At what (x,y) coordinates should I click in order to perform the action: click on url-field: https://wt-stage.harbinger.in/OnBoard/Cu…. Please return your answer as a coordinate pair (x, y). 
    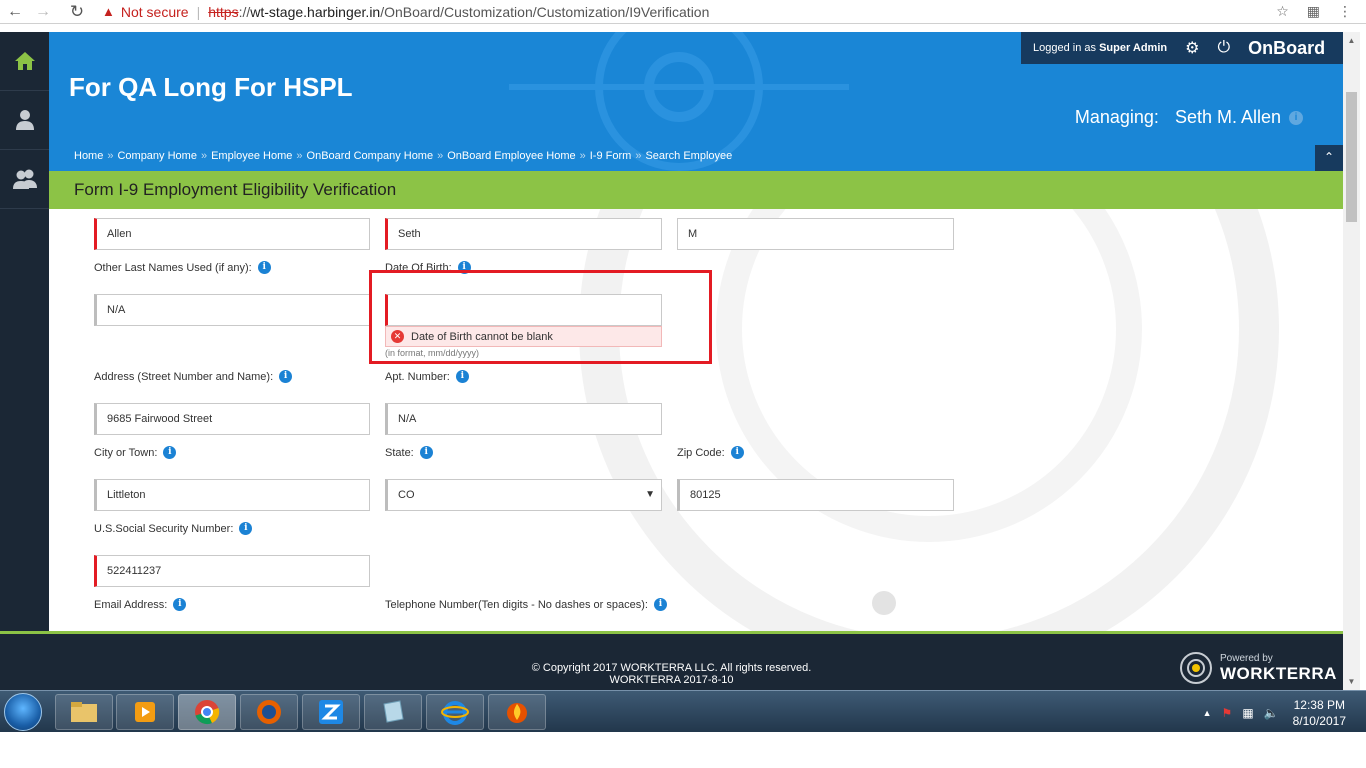
    Looking at the image, I should click on (458, 12).